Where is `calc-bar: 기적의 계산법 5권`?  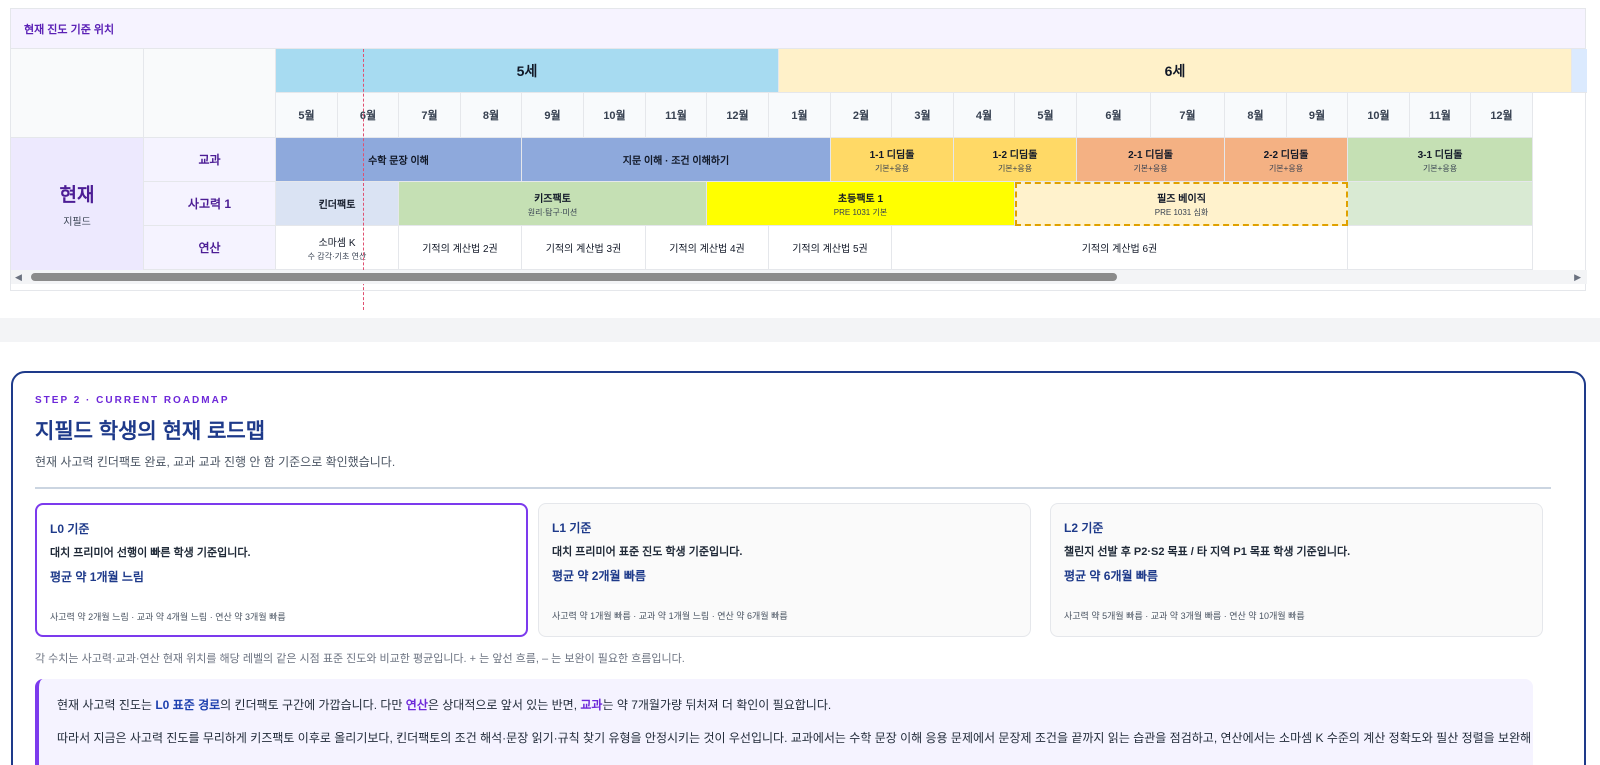 calc-bar: 기적의 계산법 5권 is located at coordinates (830, 248).